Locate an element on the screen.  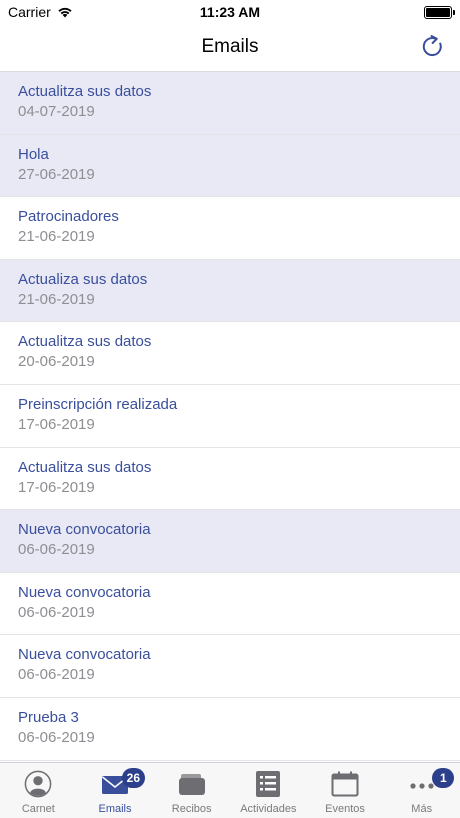
tab-recibos: Recibos is located at coordinates (191, 790).